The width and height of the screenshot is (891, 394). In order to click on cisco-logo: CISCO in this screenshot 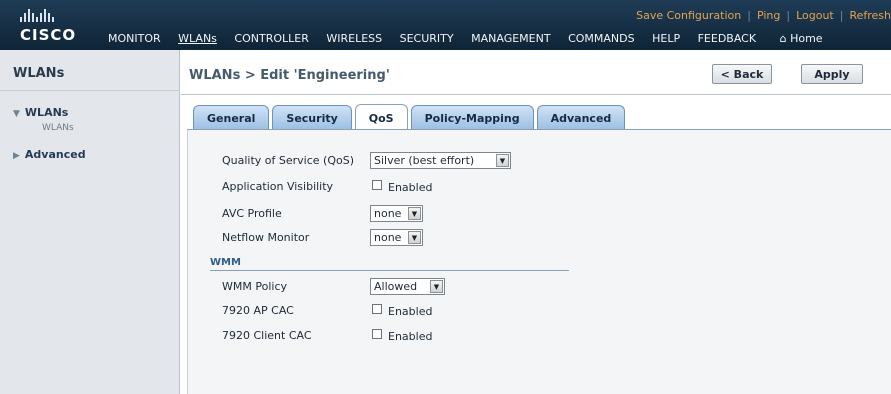, I will do `click(50, 26)`.